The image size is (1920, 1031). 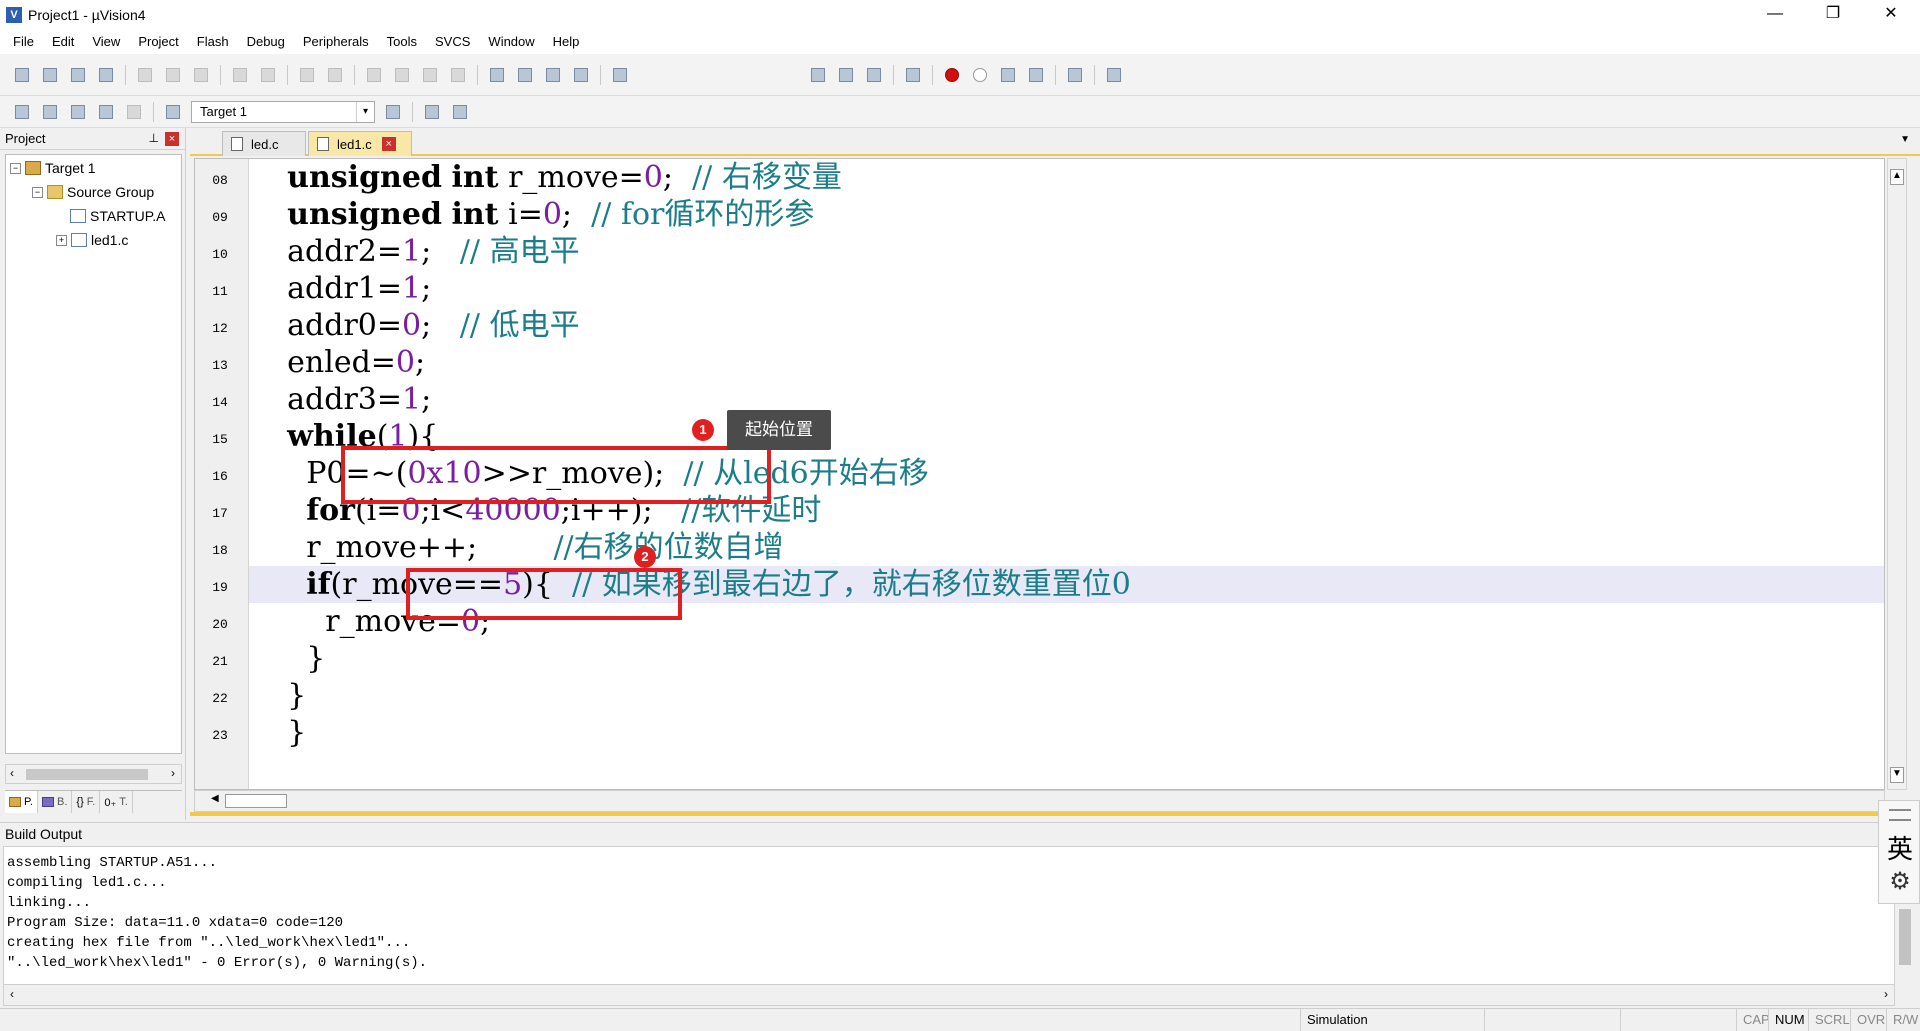 What do you see at coordinates (1900, 815) in the screenshot?
I see `drag-handle-icon` at bounding box center [1900, 815].